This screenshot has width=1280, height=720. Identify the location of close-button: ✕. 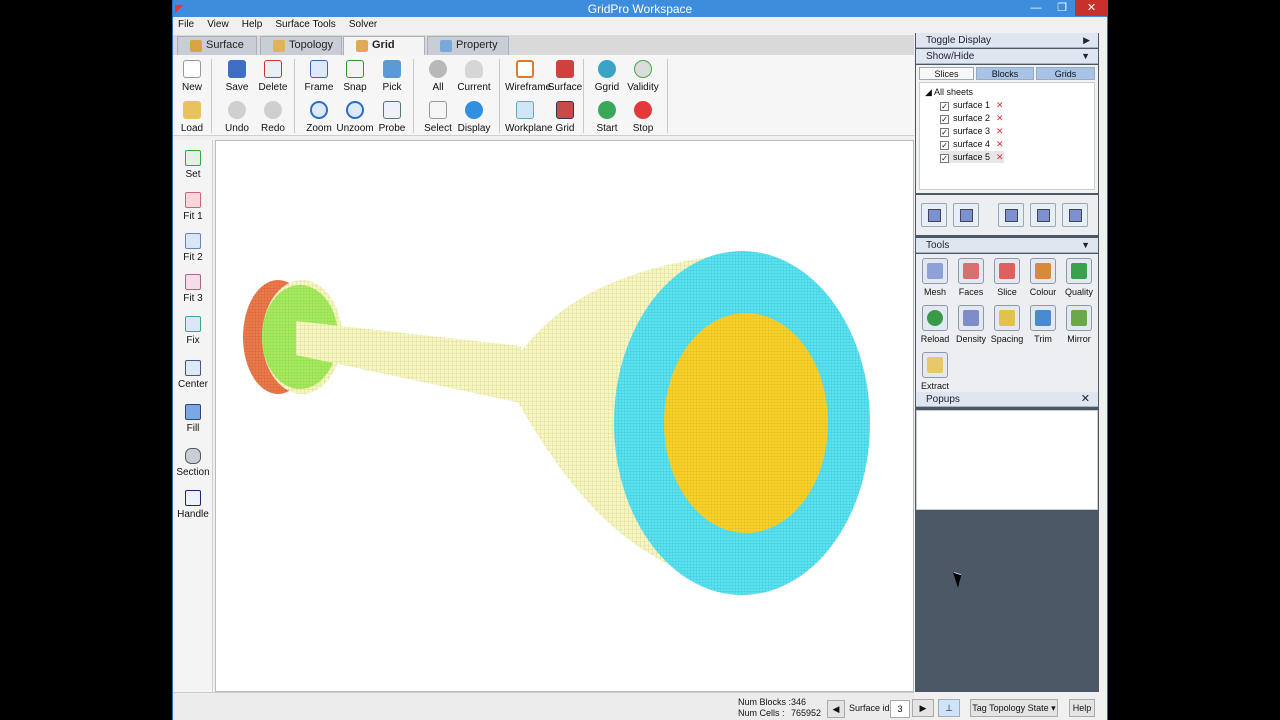
(1091, 8).